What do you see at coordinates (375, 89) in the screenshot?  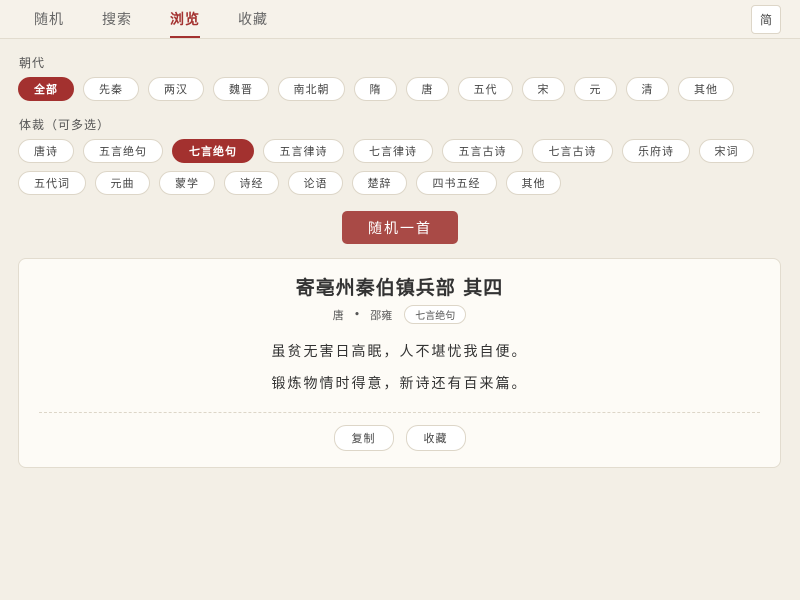 I see `dynasty-chip-sui: 隋` at bounding box center [375, 89].